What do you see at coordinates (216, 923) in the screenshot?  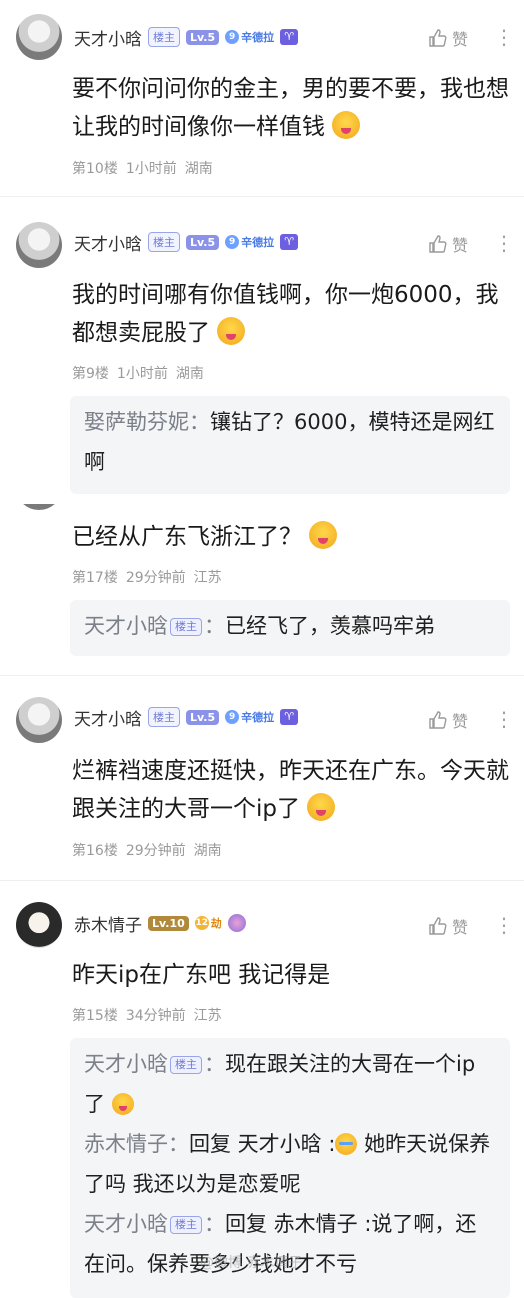 I see `wealth-label: 劫` at bounding box center [216, 923].